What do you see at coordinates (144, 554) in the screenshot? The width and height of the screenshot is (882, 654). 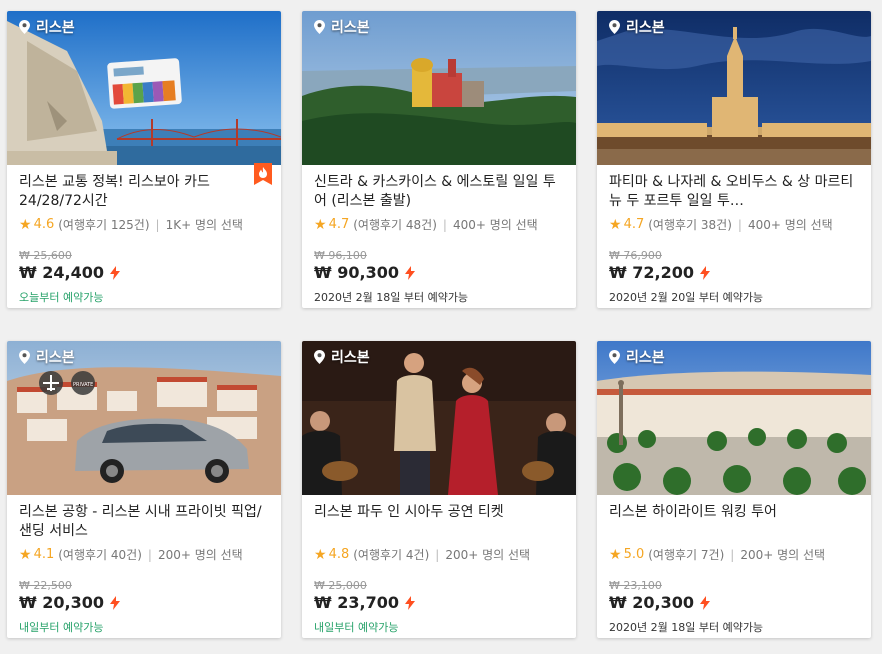 I see `rating-row: ★ 4.1 (여행후기 40건) | 200+ 명의 선택` at bounding box center [144, 554].